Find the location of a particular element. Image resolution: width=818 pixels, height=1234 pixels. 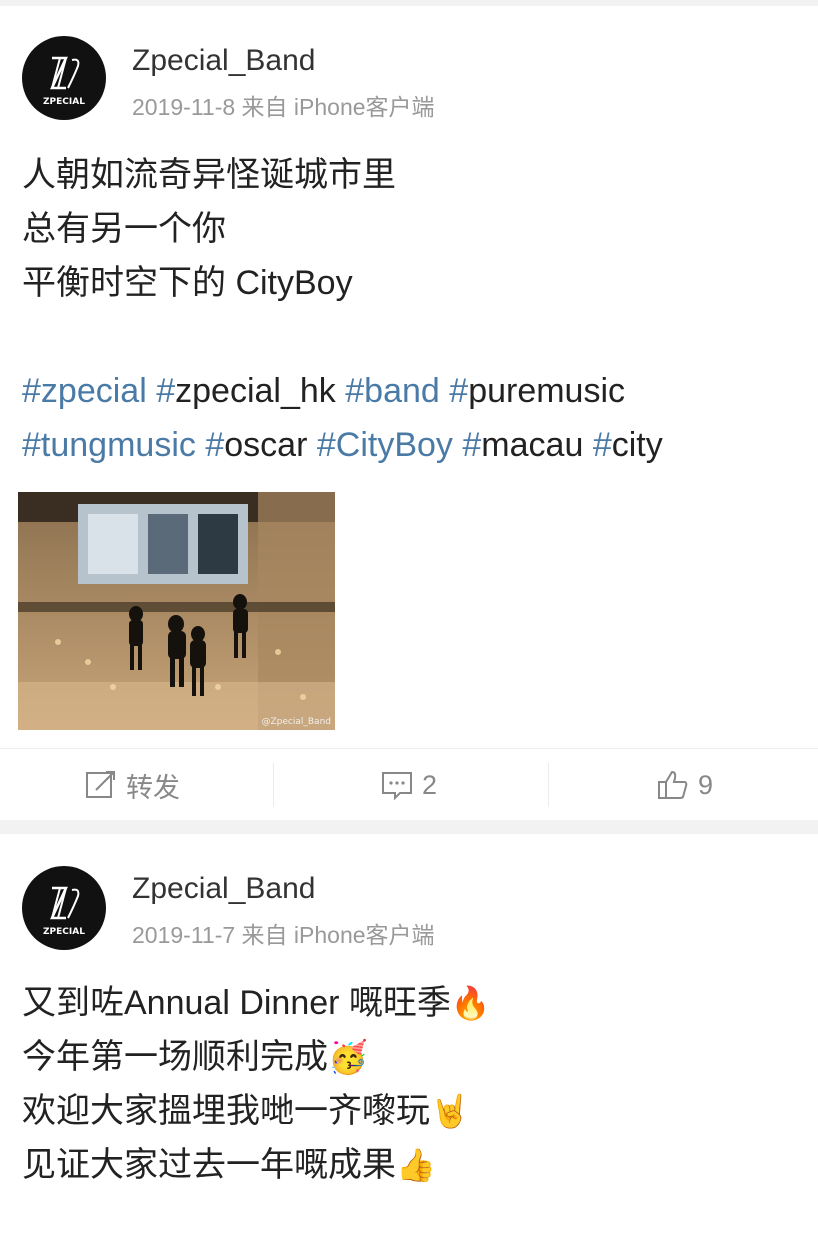

hashtag-link: #band is located at coordinates (392, 391).